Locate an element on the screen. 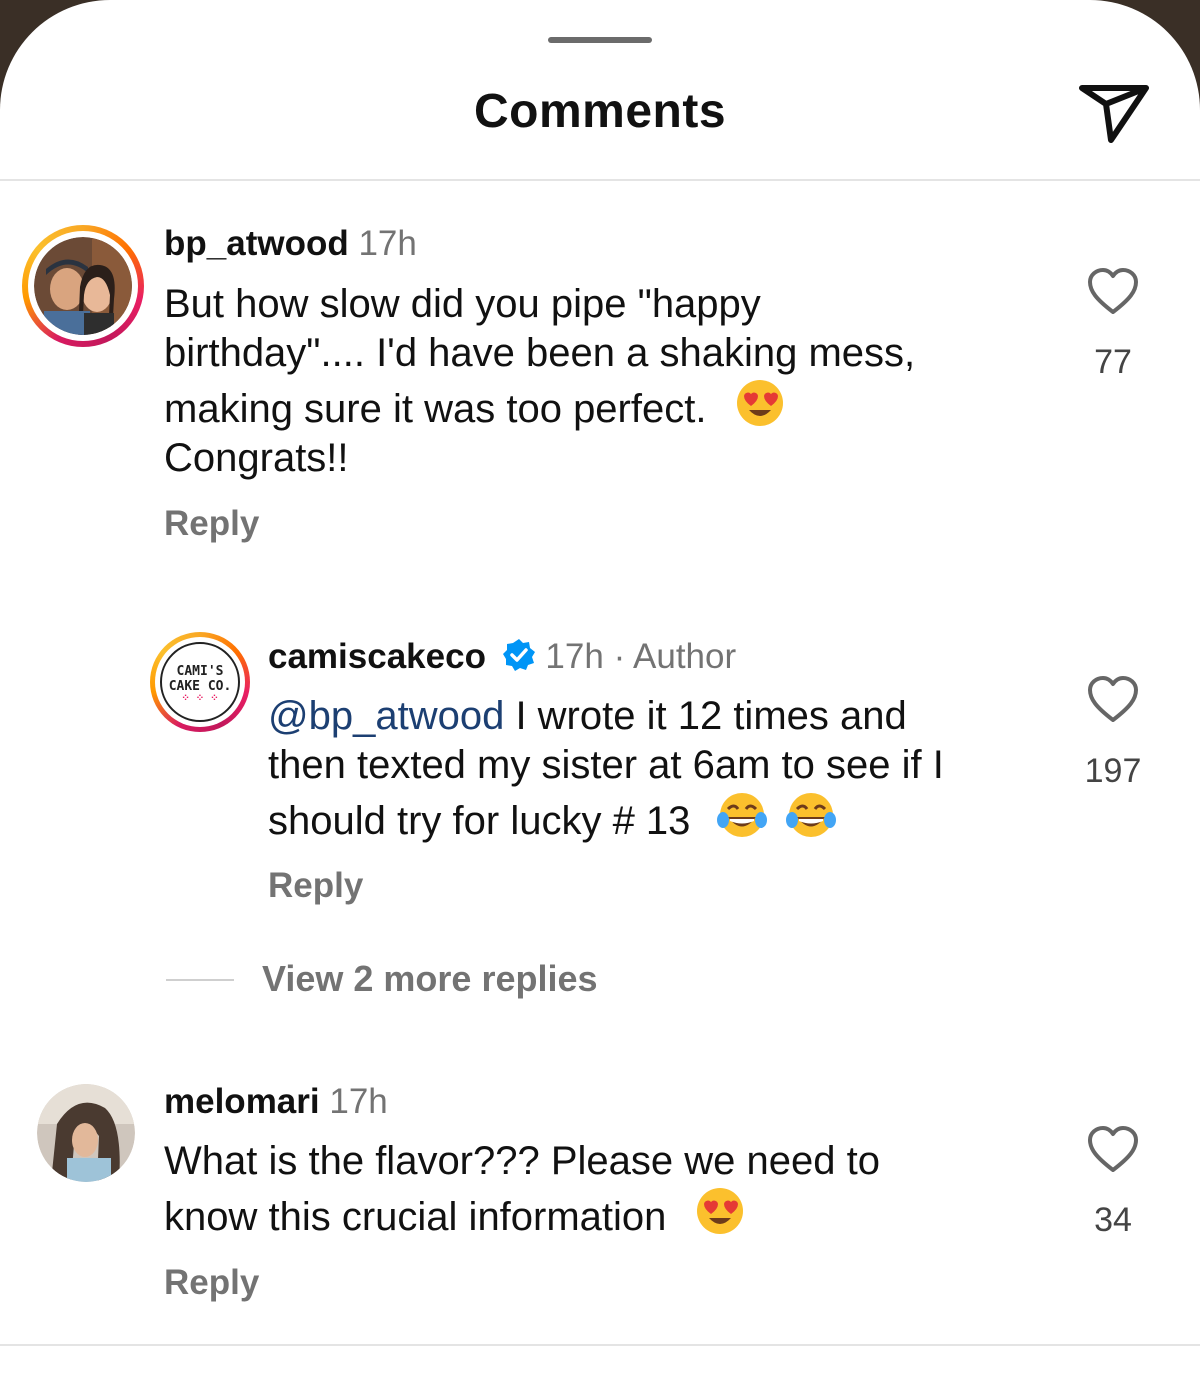 The width and height of the screenshot is (1200, 1378). logo-text: CAMI'S CAKE CO. ⁘ ⁘ ⁘ is located at coordinates (200, 684).